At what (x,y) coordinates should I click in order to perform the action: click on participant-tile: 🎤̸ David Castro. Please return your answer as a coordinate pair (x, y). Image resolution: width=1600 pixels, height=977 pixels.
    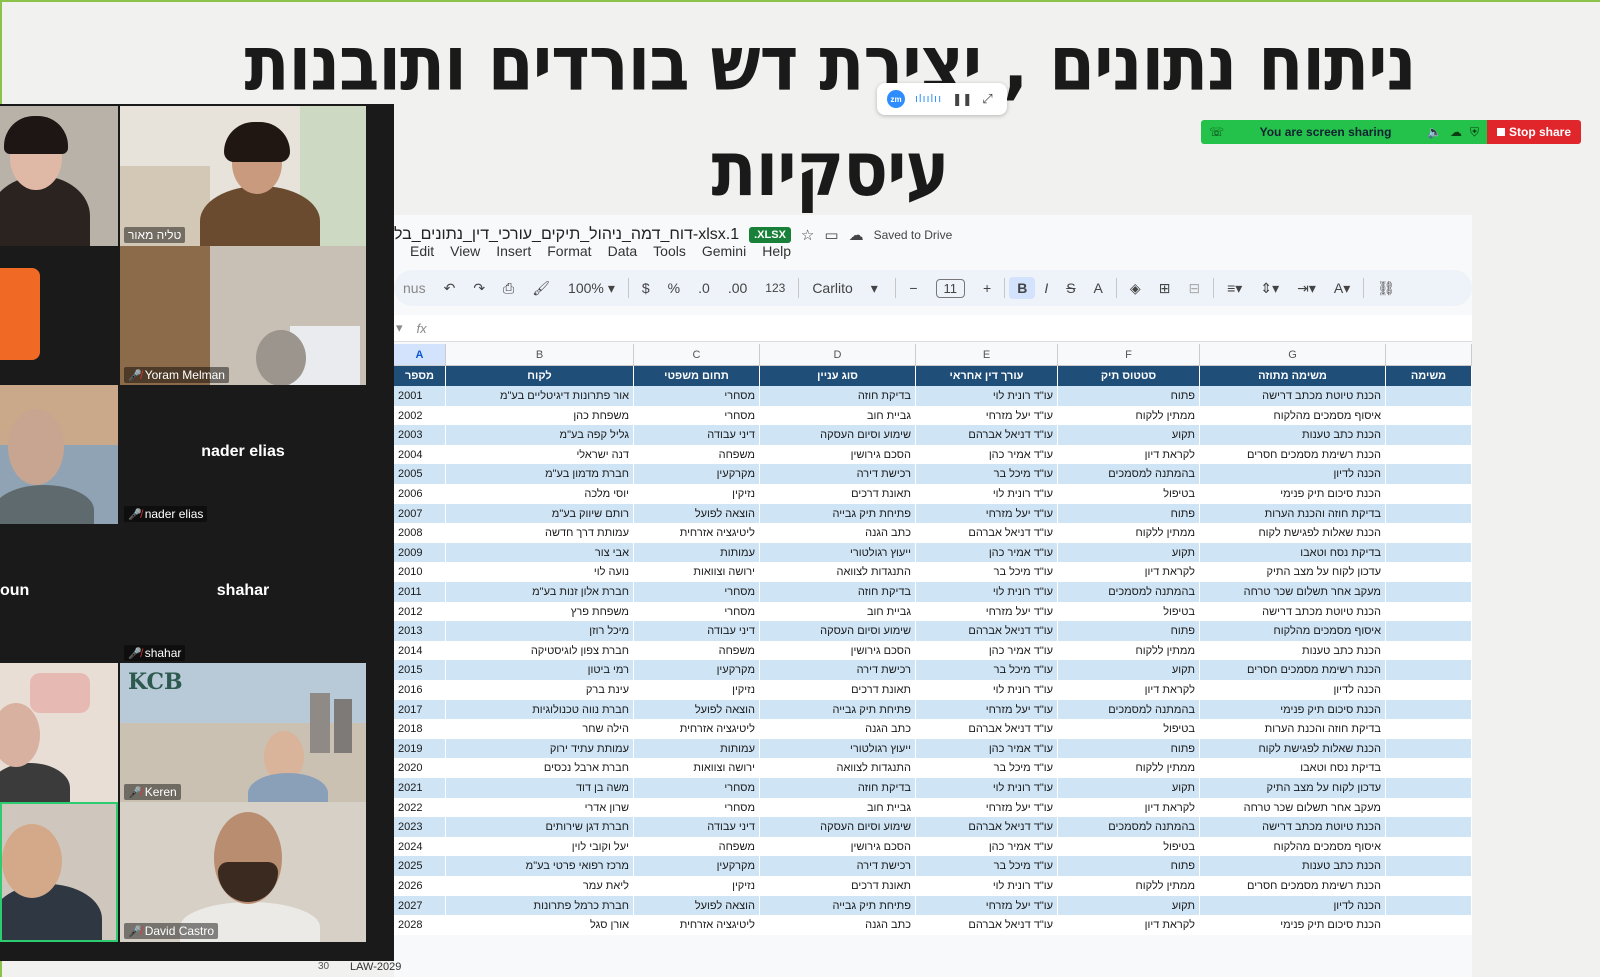
    Looking at the image, I should click on (243, 872).